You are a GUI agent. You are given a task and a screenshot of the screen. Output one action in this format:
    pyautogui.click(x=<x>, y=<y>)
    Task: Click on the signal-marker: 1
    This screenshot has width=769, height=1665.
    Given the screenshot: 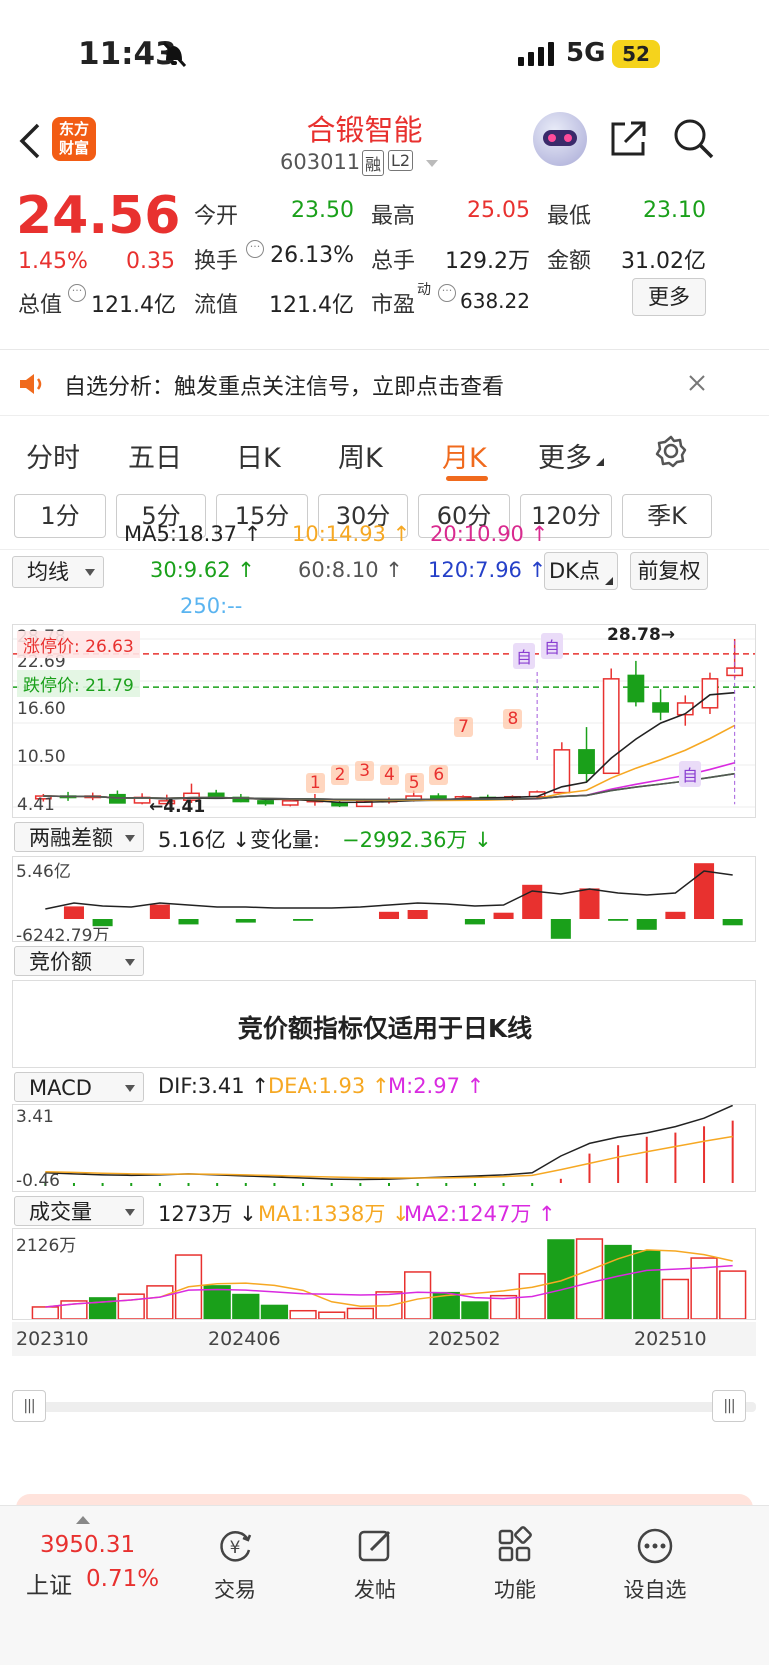 What is the action you would take?
    pyautogui.click(x=315, y=783)
    